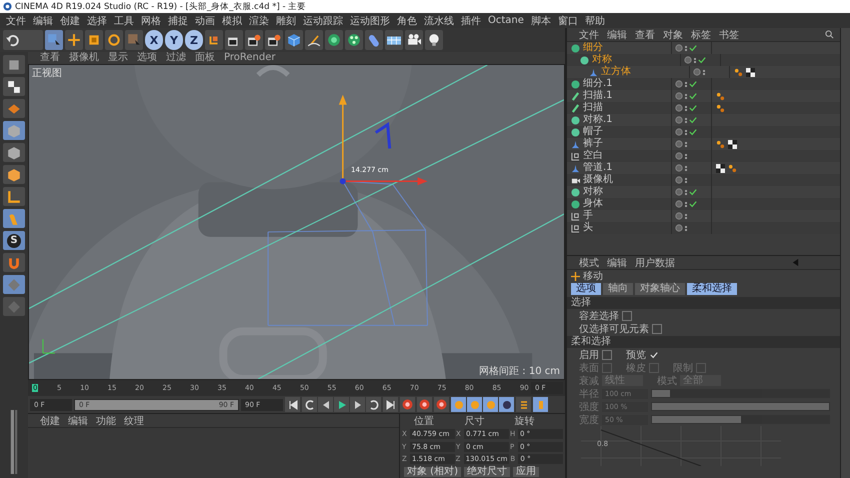  I want to click on object-menu-item: 编辑, so click(617, 35).